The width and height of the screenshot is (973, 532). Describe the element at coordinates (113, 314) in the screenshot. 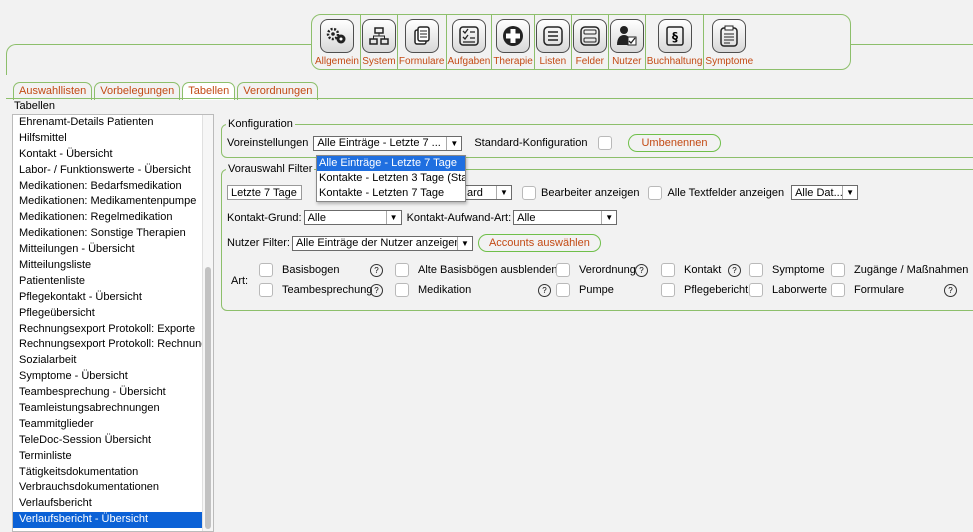

I see `table-list-item: Pflegeübersicht` at that location.